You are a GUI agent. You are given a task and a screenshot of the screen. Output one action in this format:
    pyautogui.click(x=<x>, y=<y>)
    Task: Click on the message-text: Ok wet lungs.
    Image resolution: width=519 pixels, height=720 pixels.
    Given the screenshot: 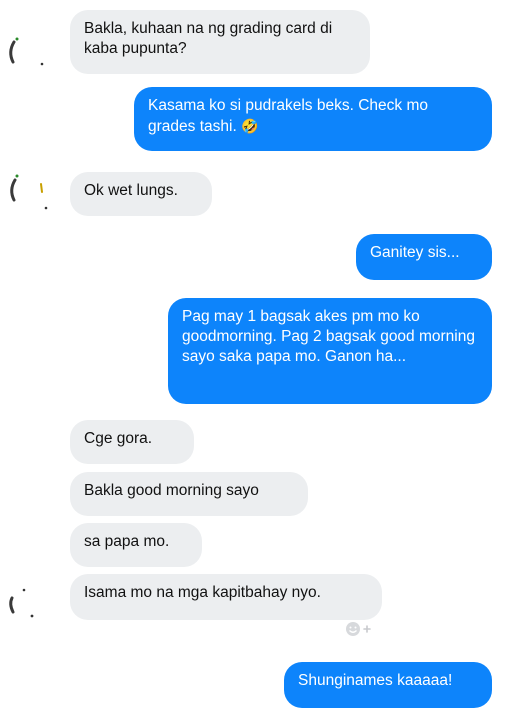 What is the action you would take?
    pyautogui.click(x=131, y=190)
    